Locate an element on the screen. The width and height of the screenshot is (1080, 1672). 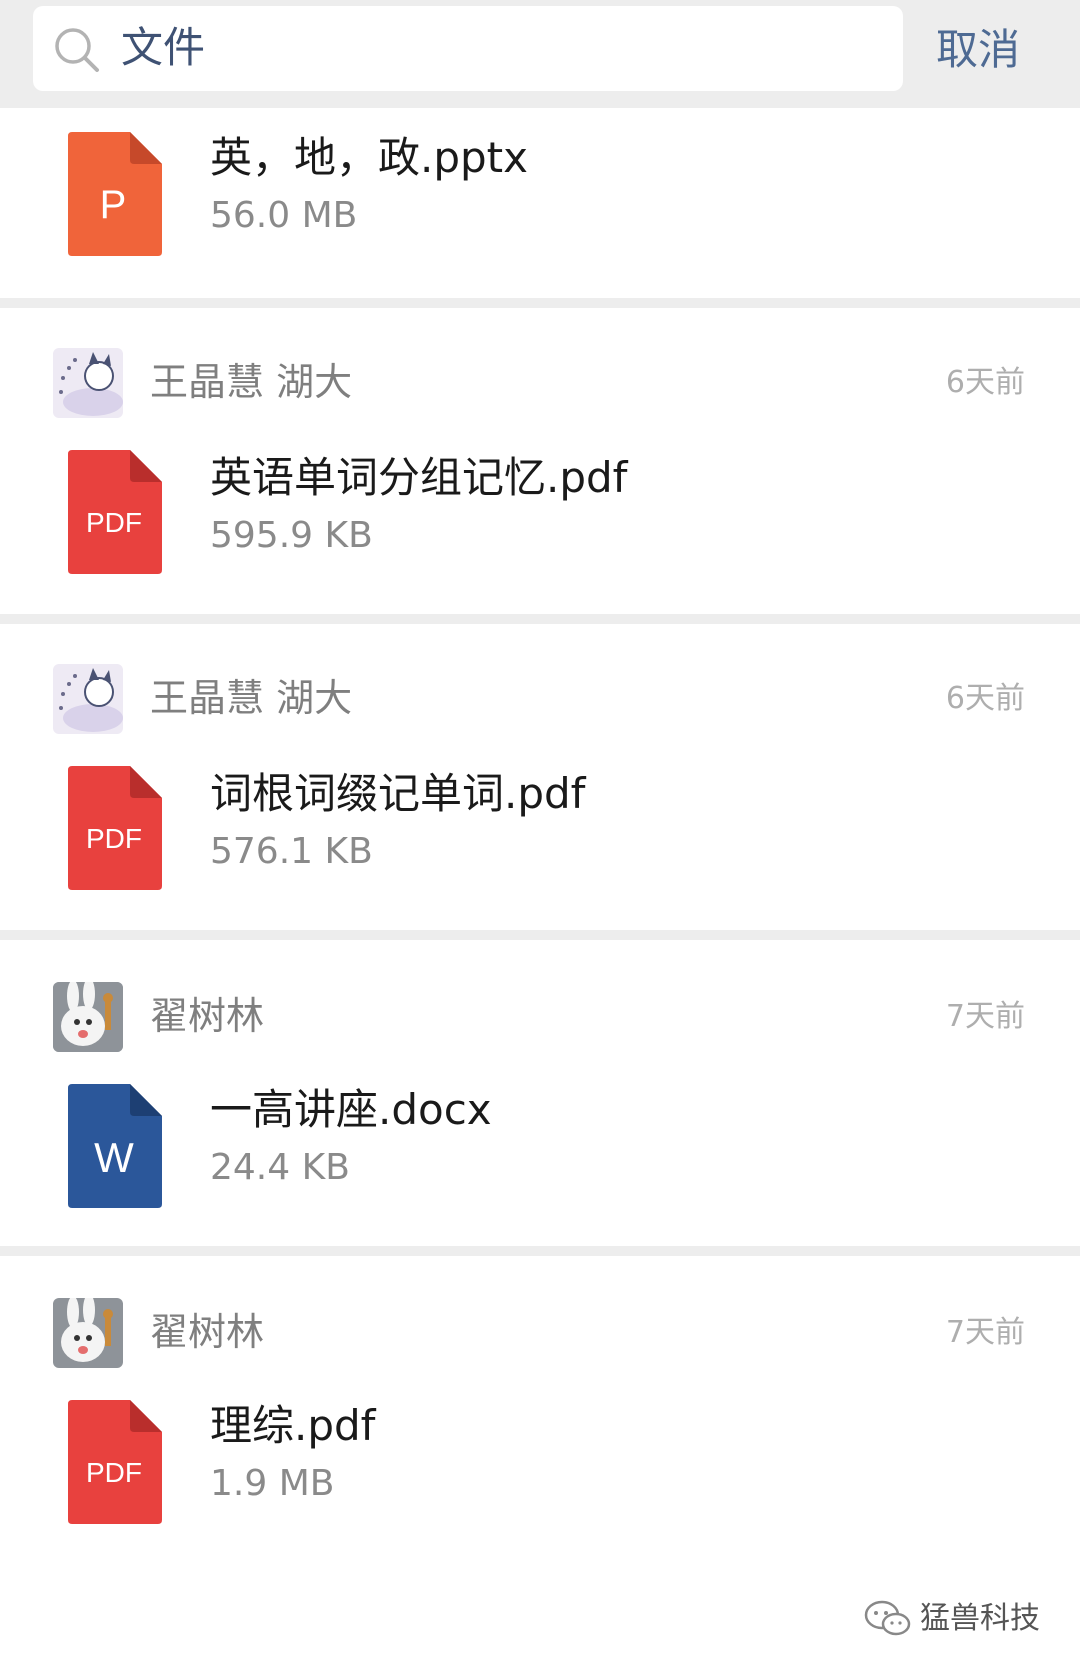
watermark-text: 猛兽科技 is located at coordinates (980, 1618).